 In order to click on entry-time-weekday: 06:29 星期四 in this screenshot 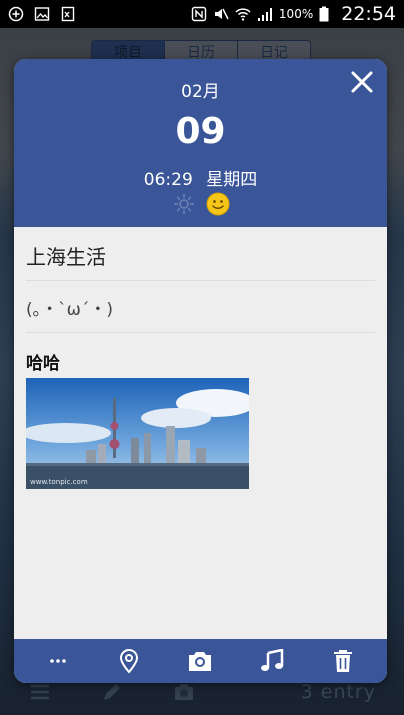, I will do `click(200, 177)`.